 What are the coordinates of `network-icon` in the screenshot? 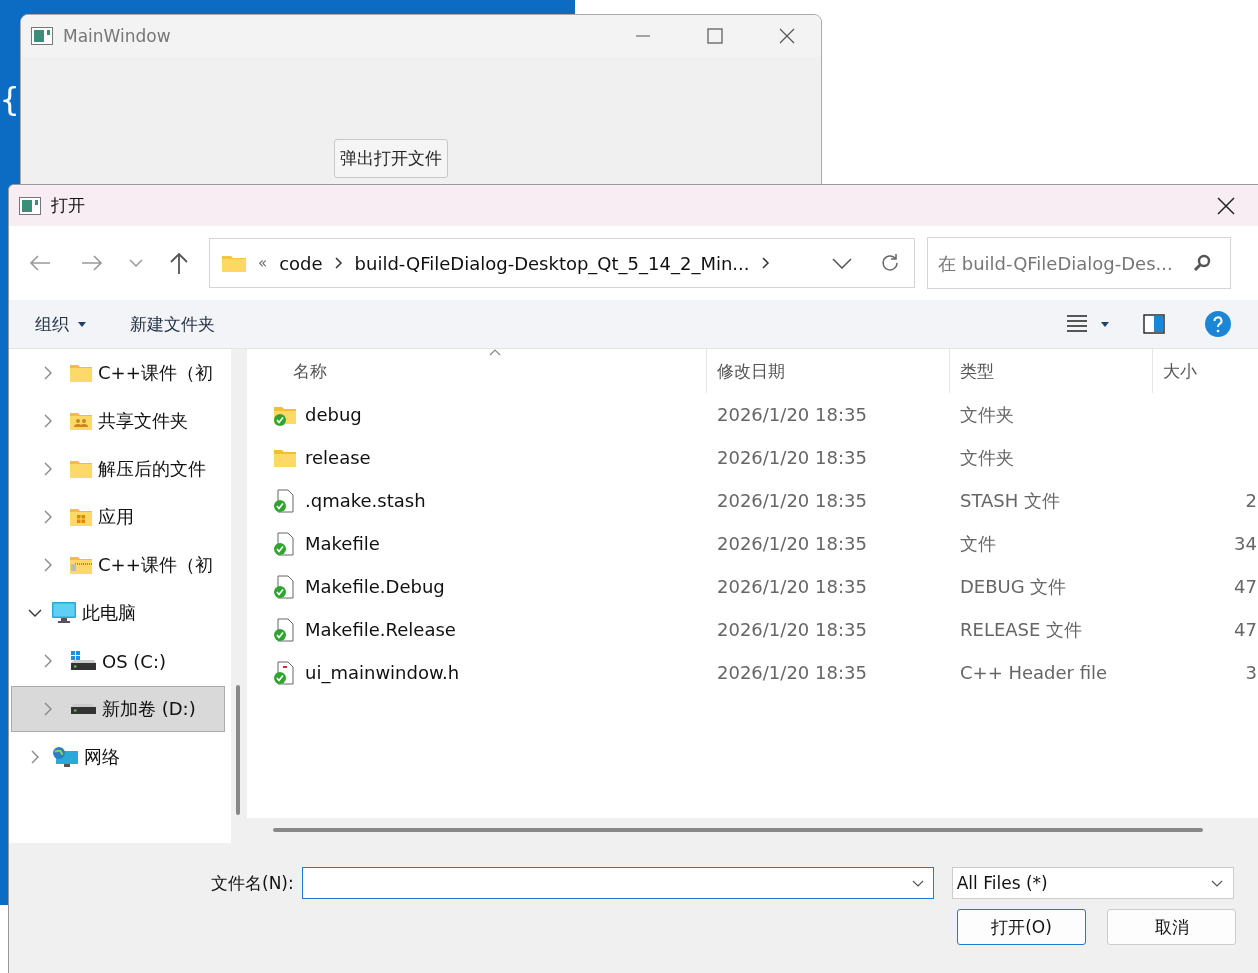 It's located at (65, 757).